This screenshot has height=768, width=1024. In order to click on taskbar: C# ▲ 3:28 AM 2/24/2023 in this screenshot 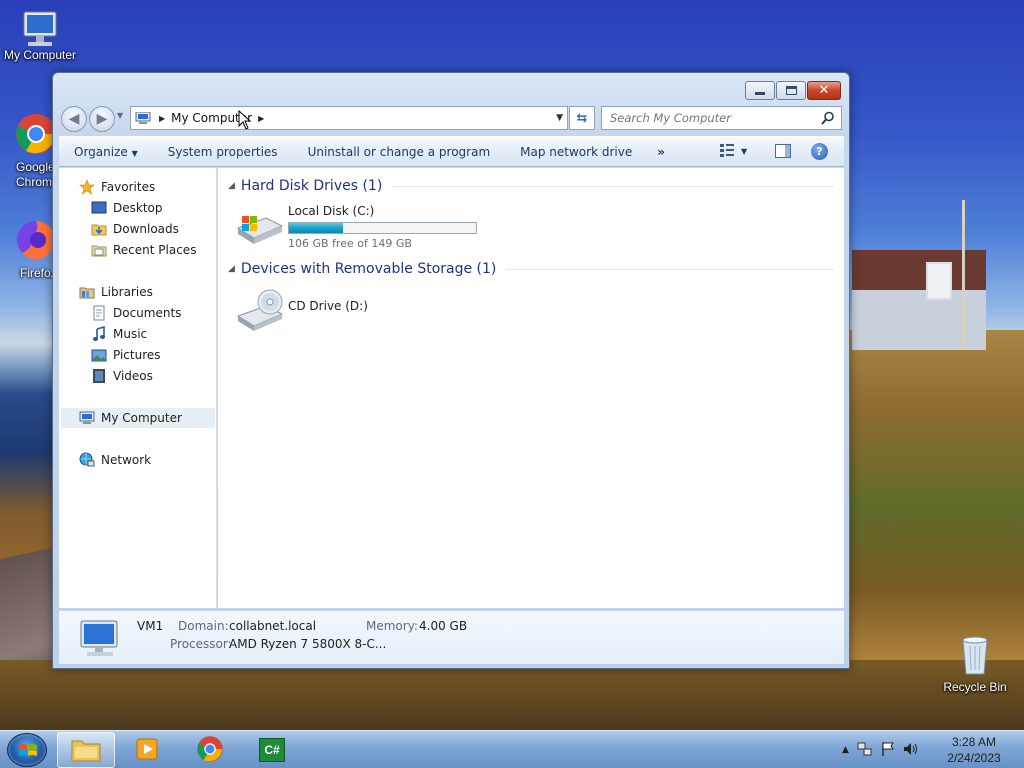, I will do `click(512, 749)`.